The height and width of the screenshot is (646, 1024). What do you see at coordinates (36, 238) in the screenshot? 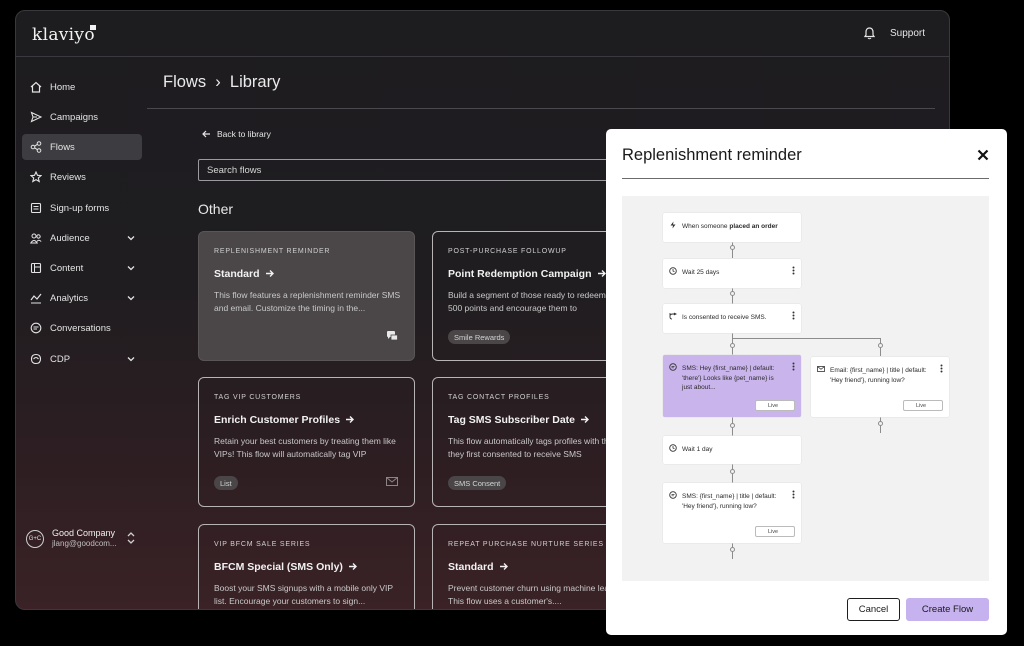
I see `audience-icon` at bounding box center [36, 238].